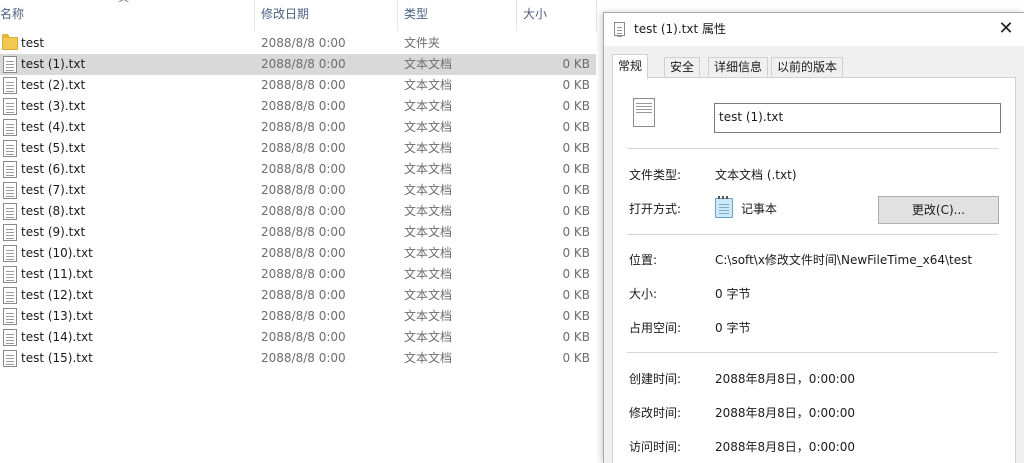 The height and width of the screenshot is (463, 1024). Describe the element at coordinates (53, 211) in the screenshot. I see `file-name: test (8).txt` at that location.